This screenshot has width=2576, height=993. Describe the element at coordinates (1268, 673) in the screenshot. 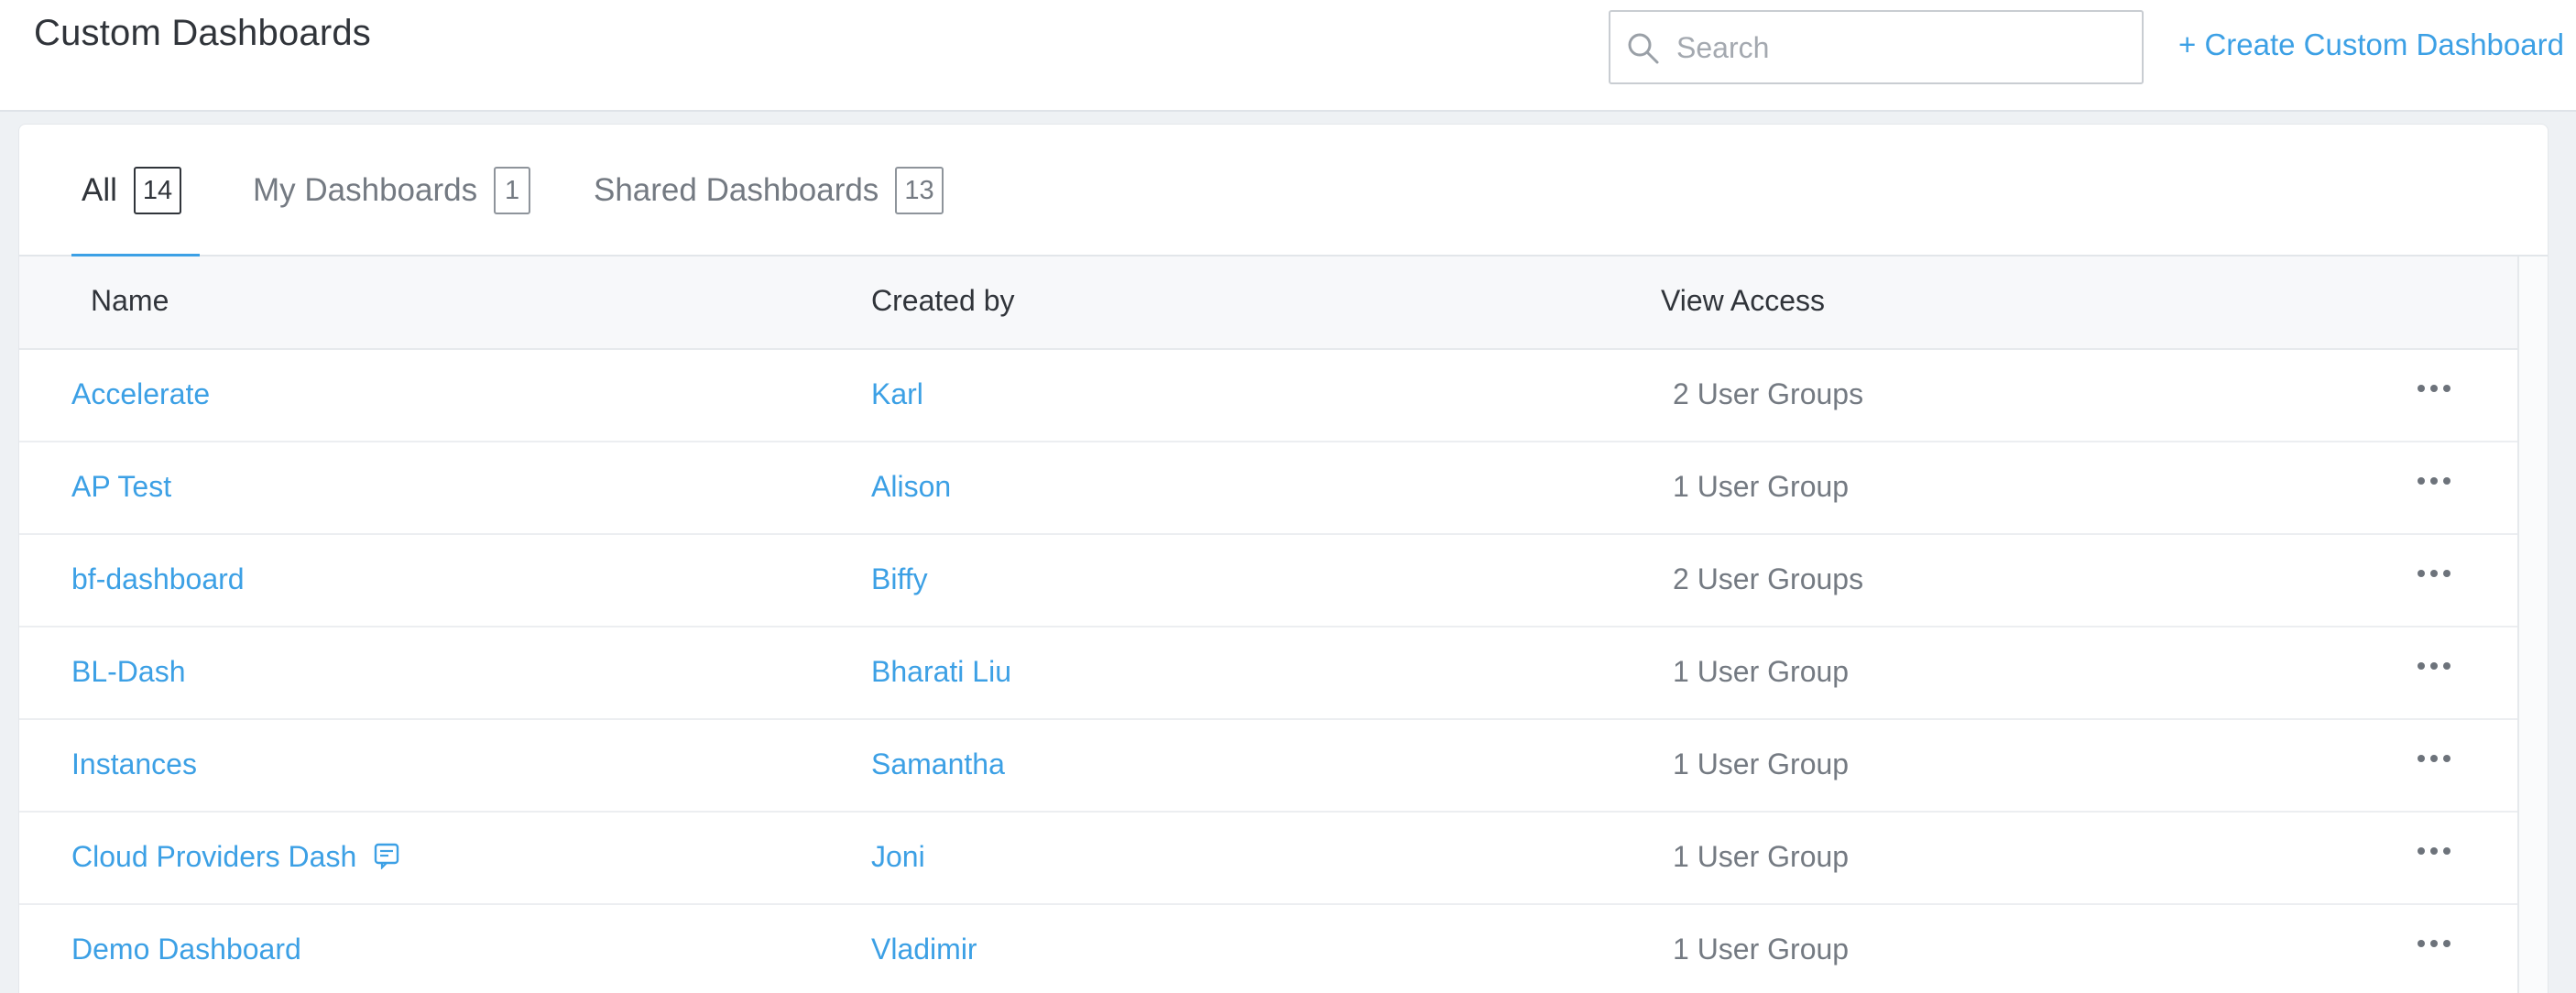

I see `table-row: BL-Dash Bharati Liu 1 User Group` at that location.